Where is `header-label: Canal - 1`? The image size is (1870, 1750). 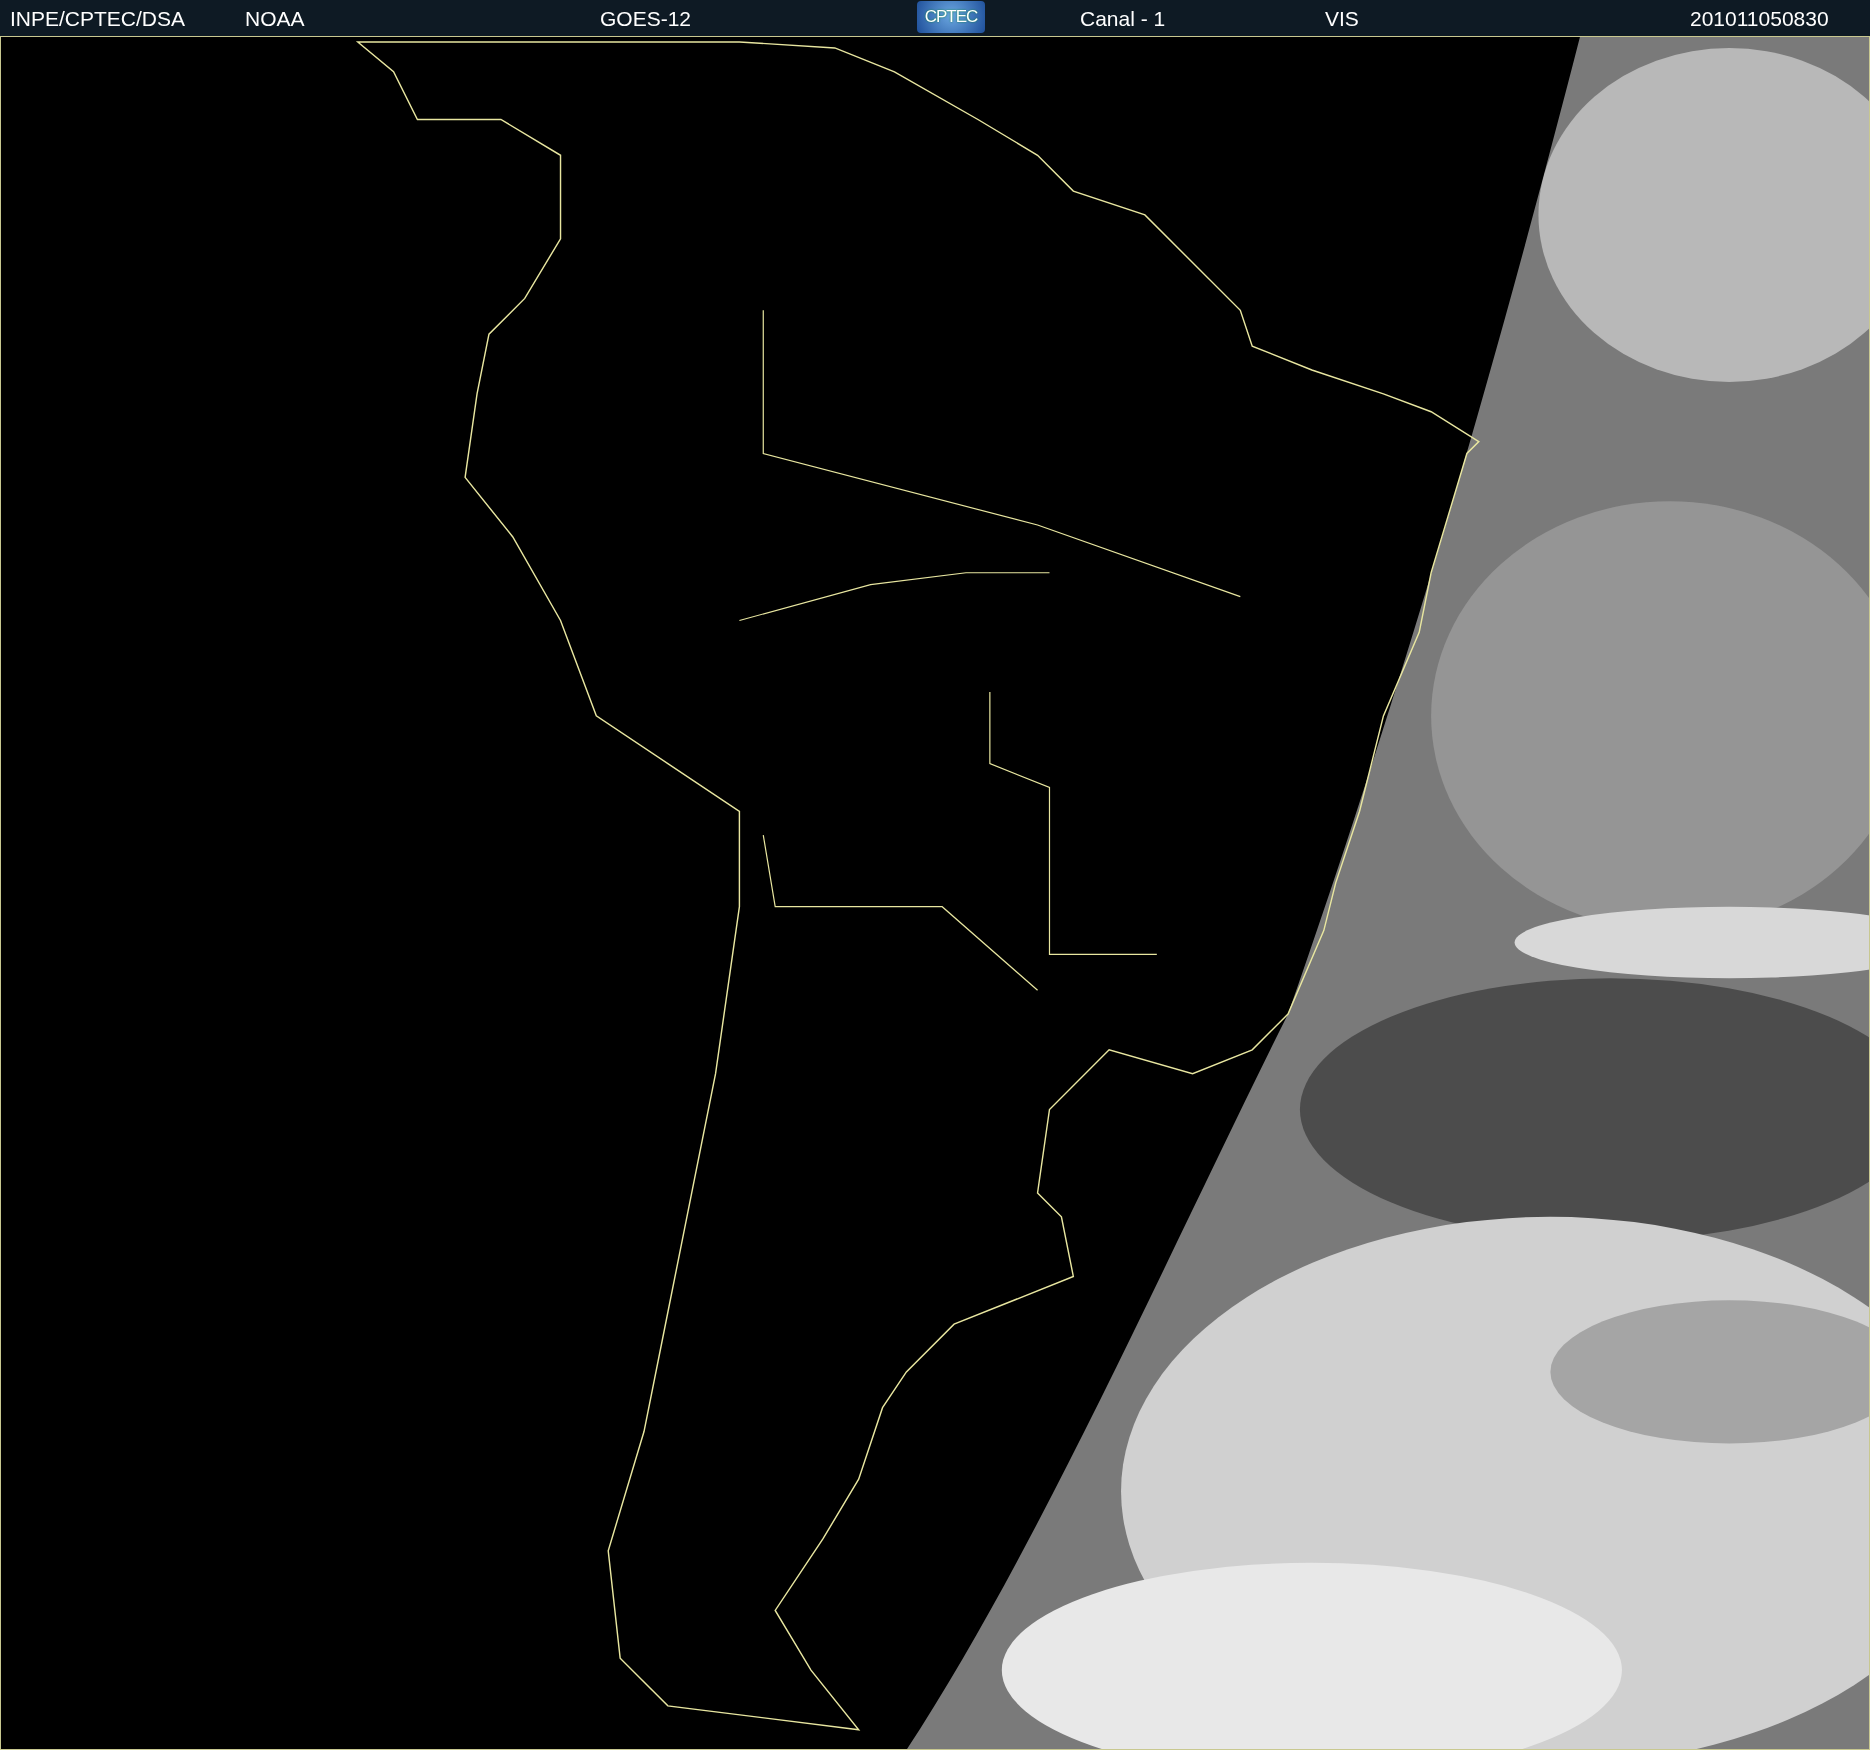 header-label: Canal - 1 is located at coordinates (1123, 19).